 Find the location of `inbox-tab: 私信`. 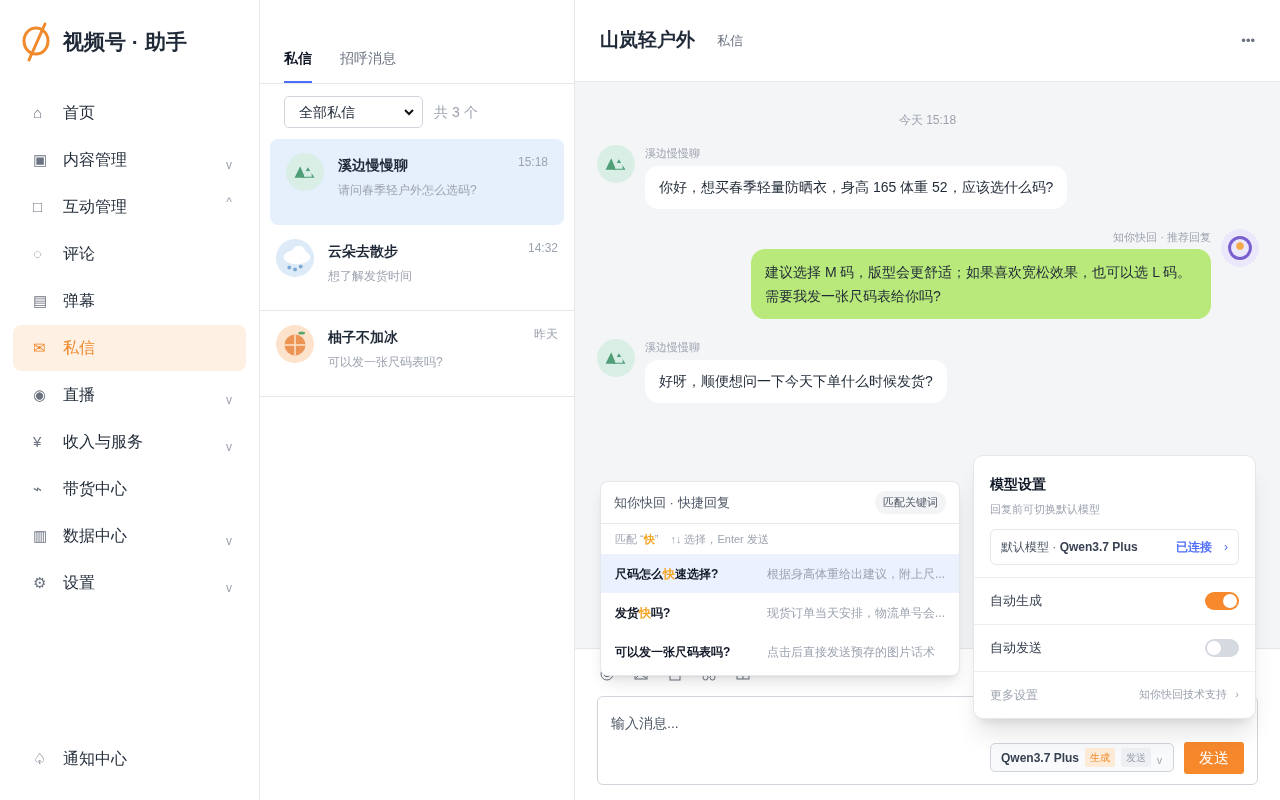

inbox-tab: 私信 is located at coordinates (298, 65).